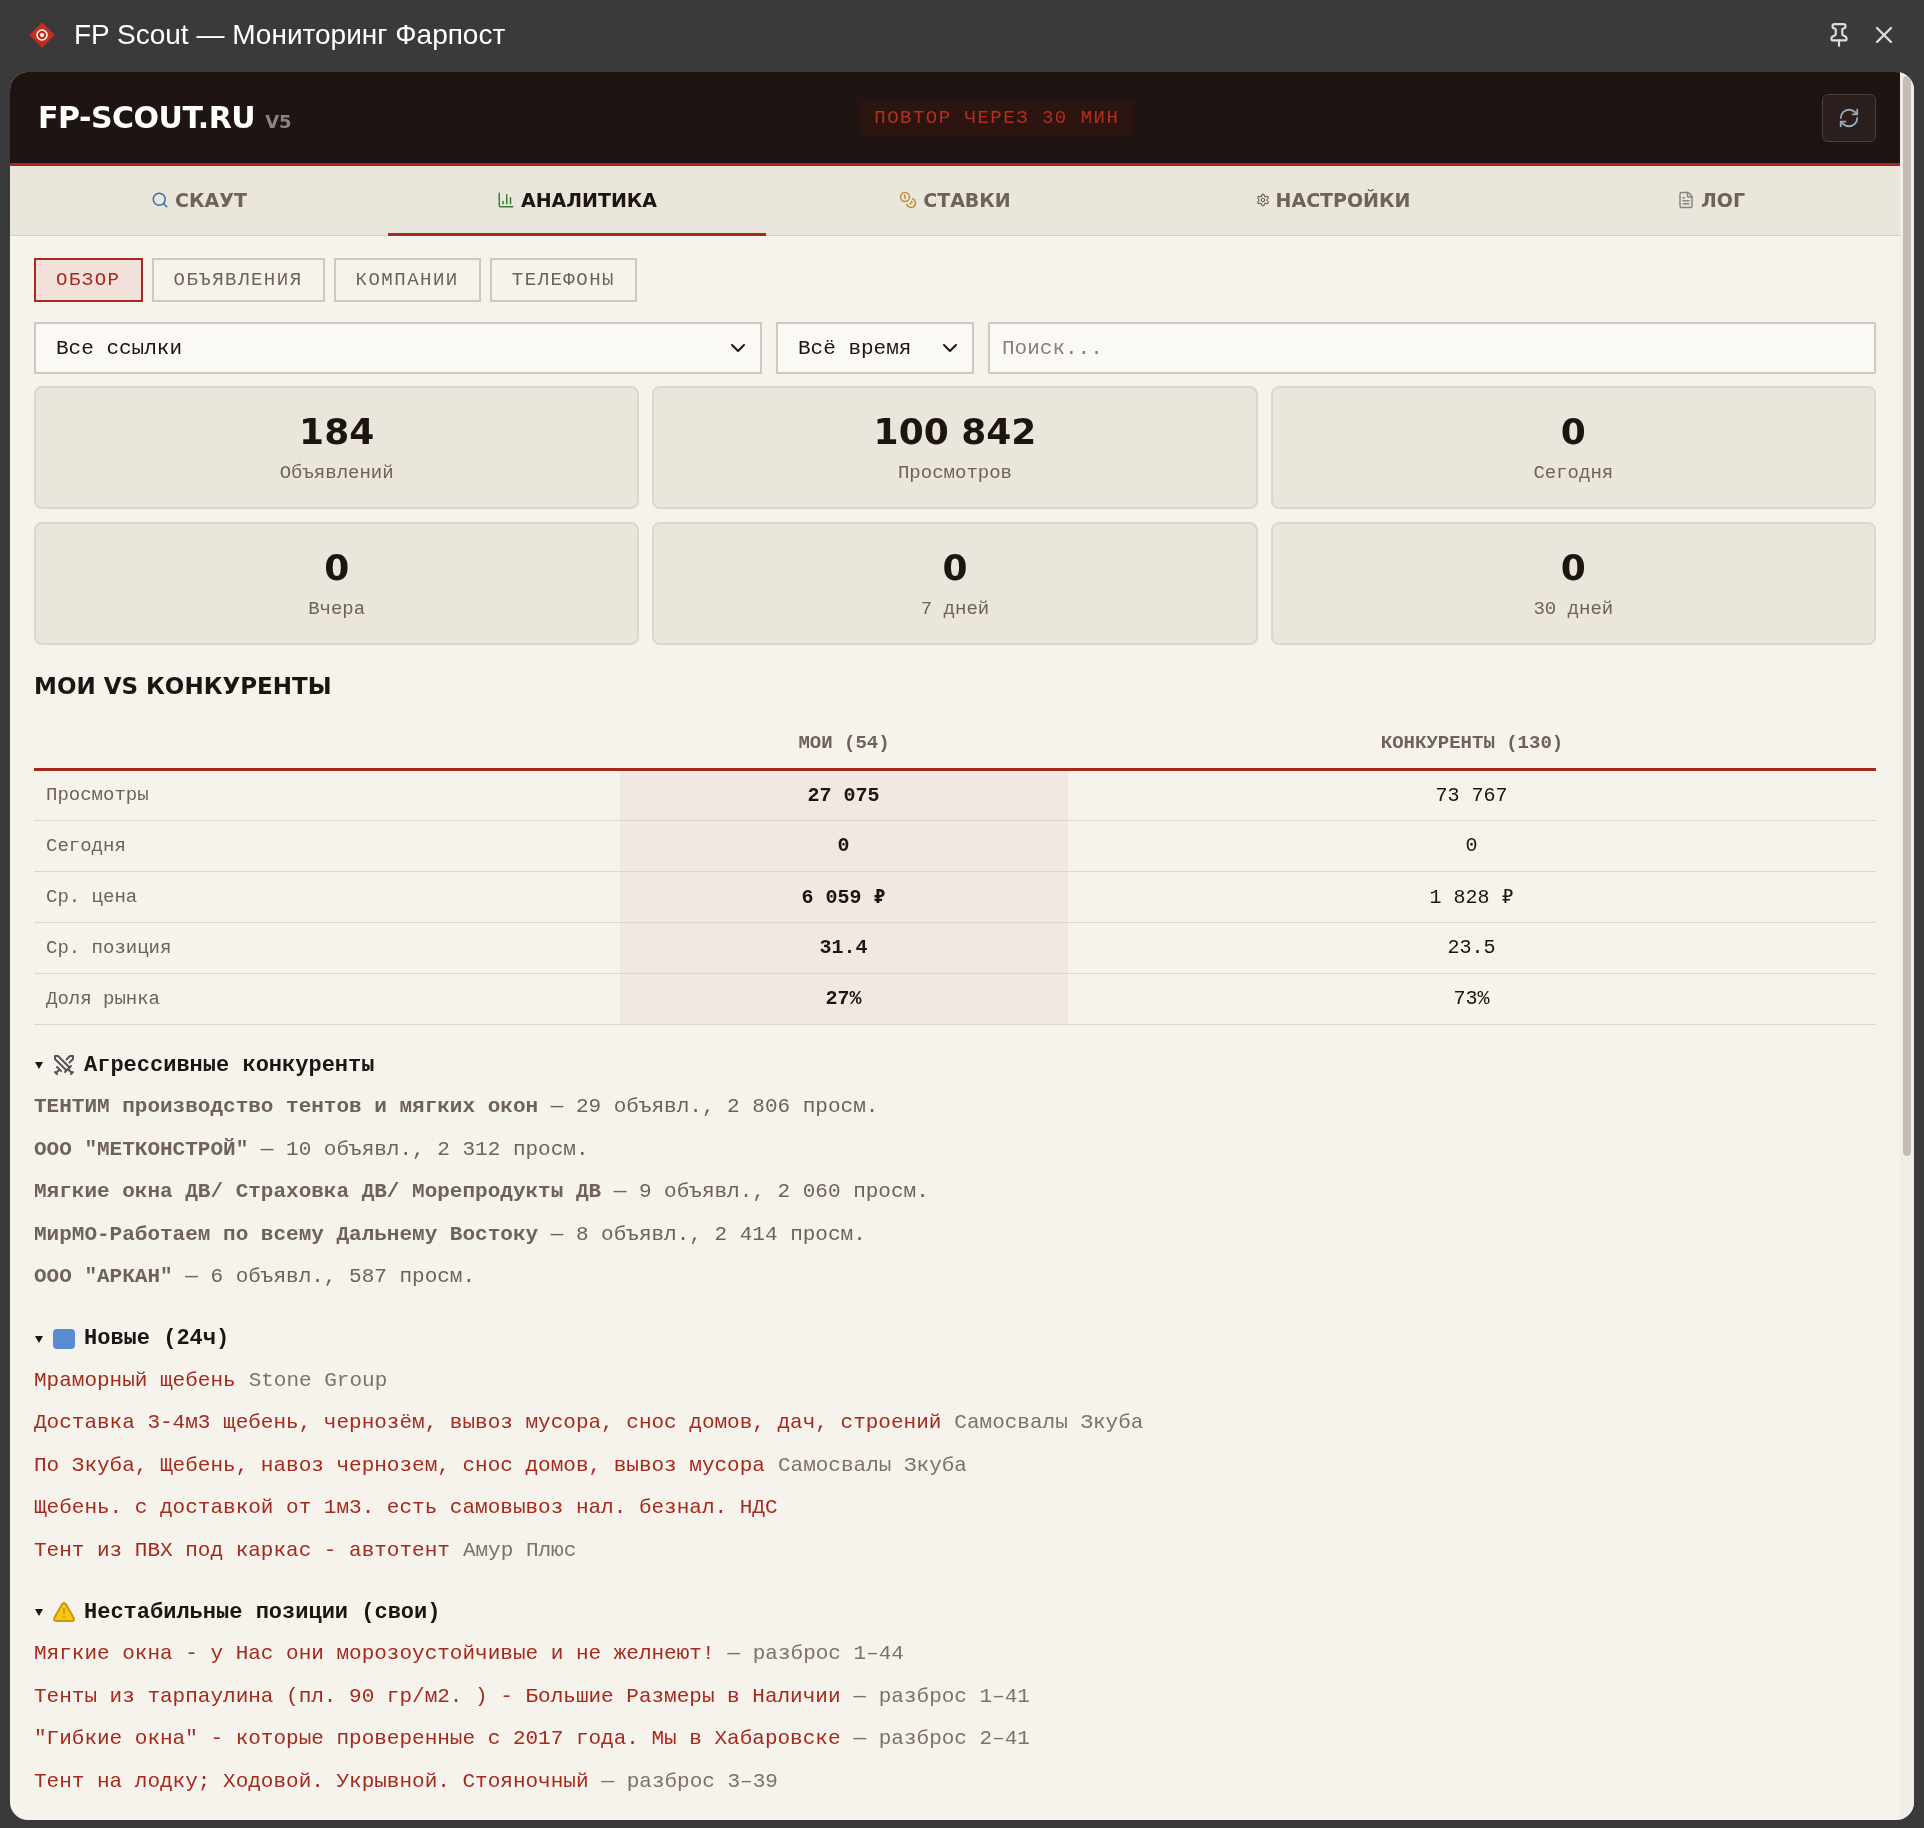 This screenshot has width=1924, height=1828. What do you see at coordinates (844, 947) in the screenshot?
I see `table-cell: 31.4` at bounding box center [844, 947].